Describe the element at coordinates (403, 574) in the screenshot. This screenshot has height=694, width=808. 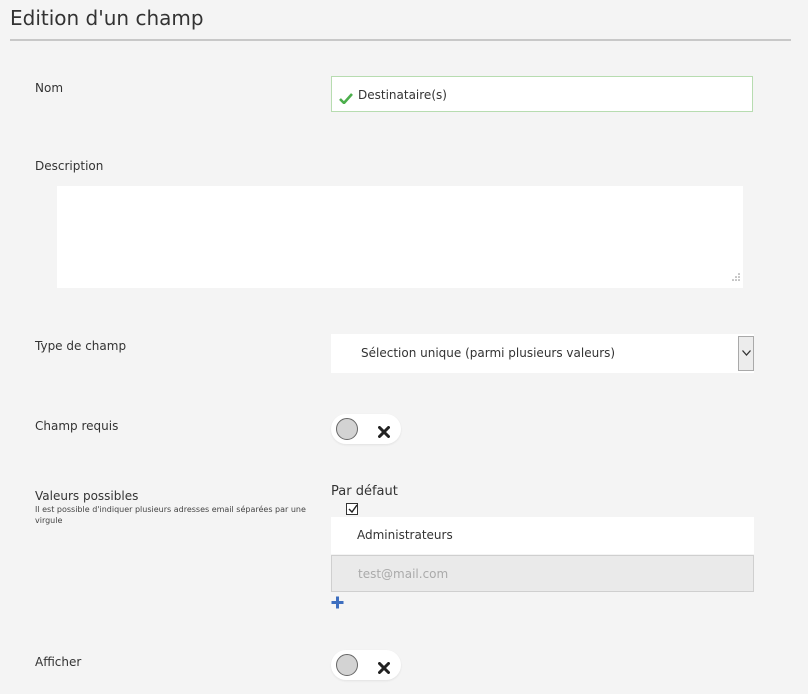
I see `email-placeholder: test@mail.com` at that location.